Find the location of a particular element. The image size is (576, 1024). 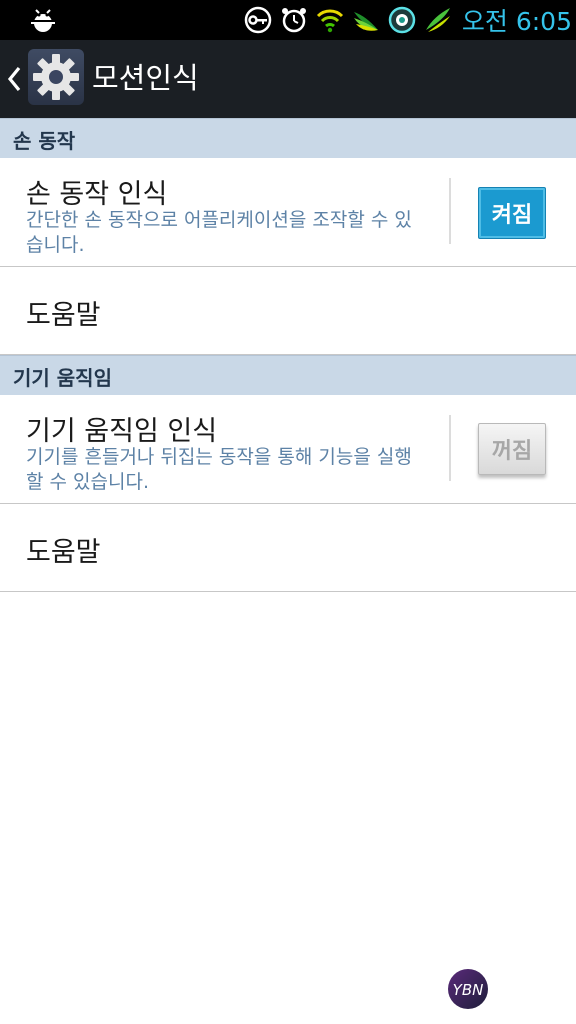

compass-icon is located at coordinates (402, 20).